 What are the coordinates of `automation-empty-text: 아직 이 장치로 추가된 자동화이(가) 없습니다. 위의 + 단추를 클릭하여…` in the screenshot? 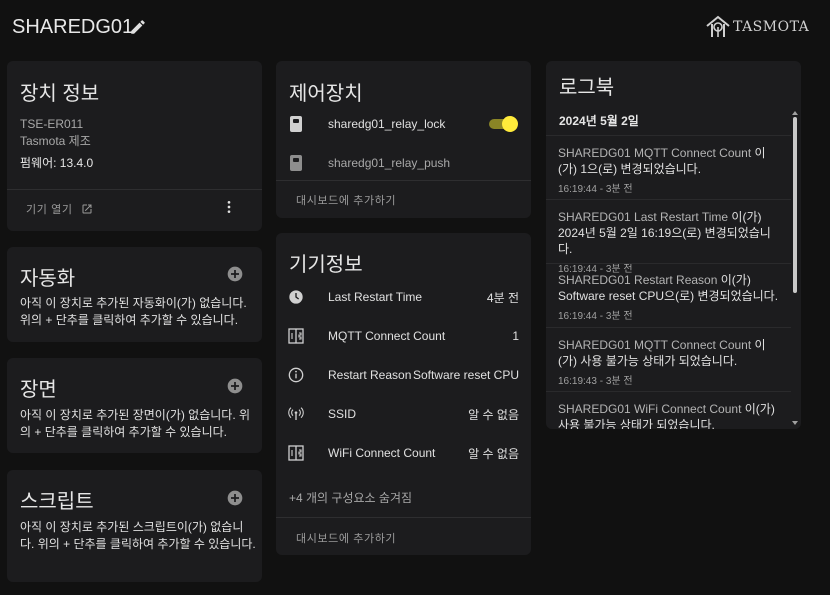 It's located at (133, 311).